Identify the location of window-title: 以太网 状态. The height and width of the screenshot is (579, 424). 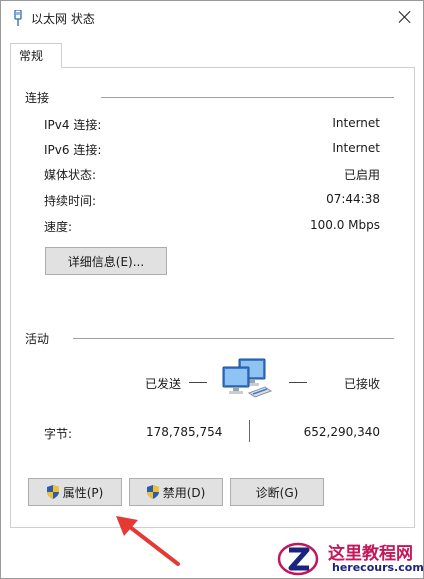
(63, 19).